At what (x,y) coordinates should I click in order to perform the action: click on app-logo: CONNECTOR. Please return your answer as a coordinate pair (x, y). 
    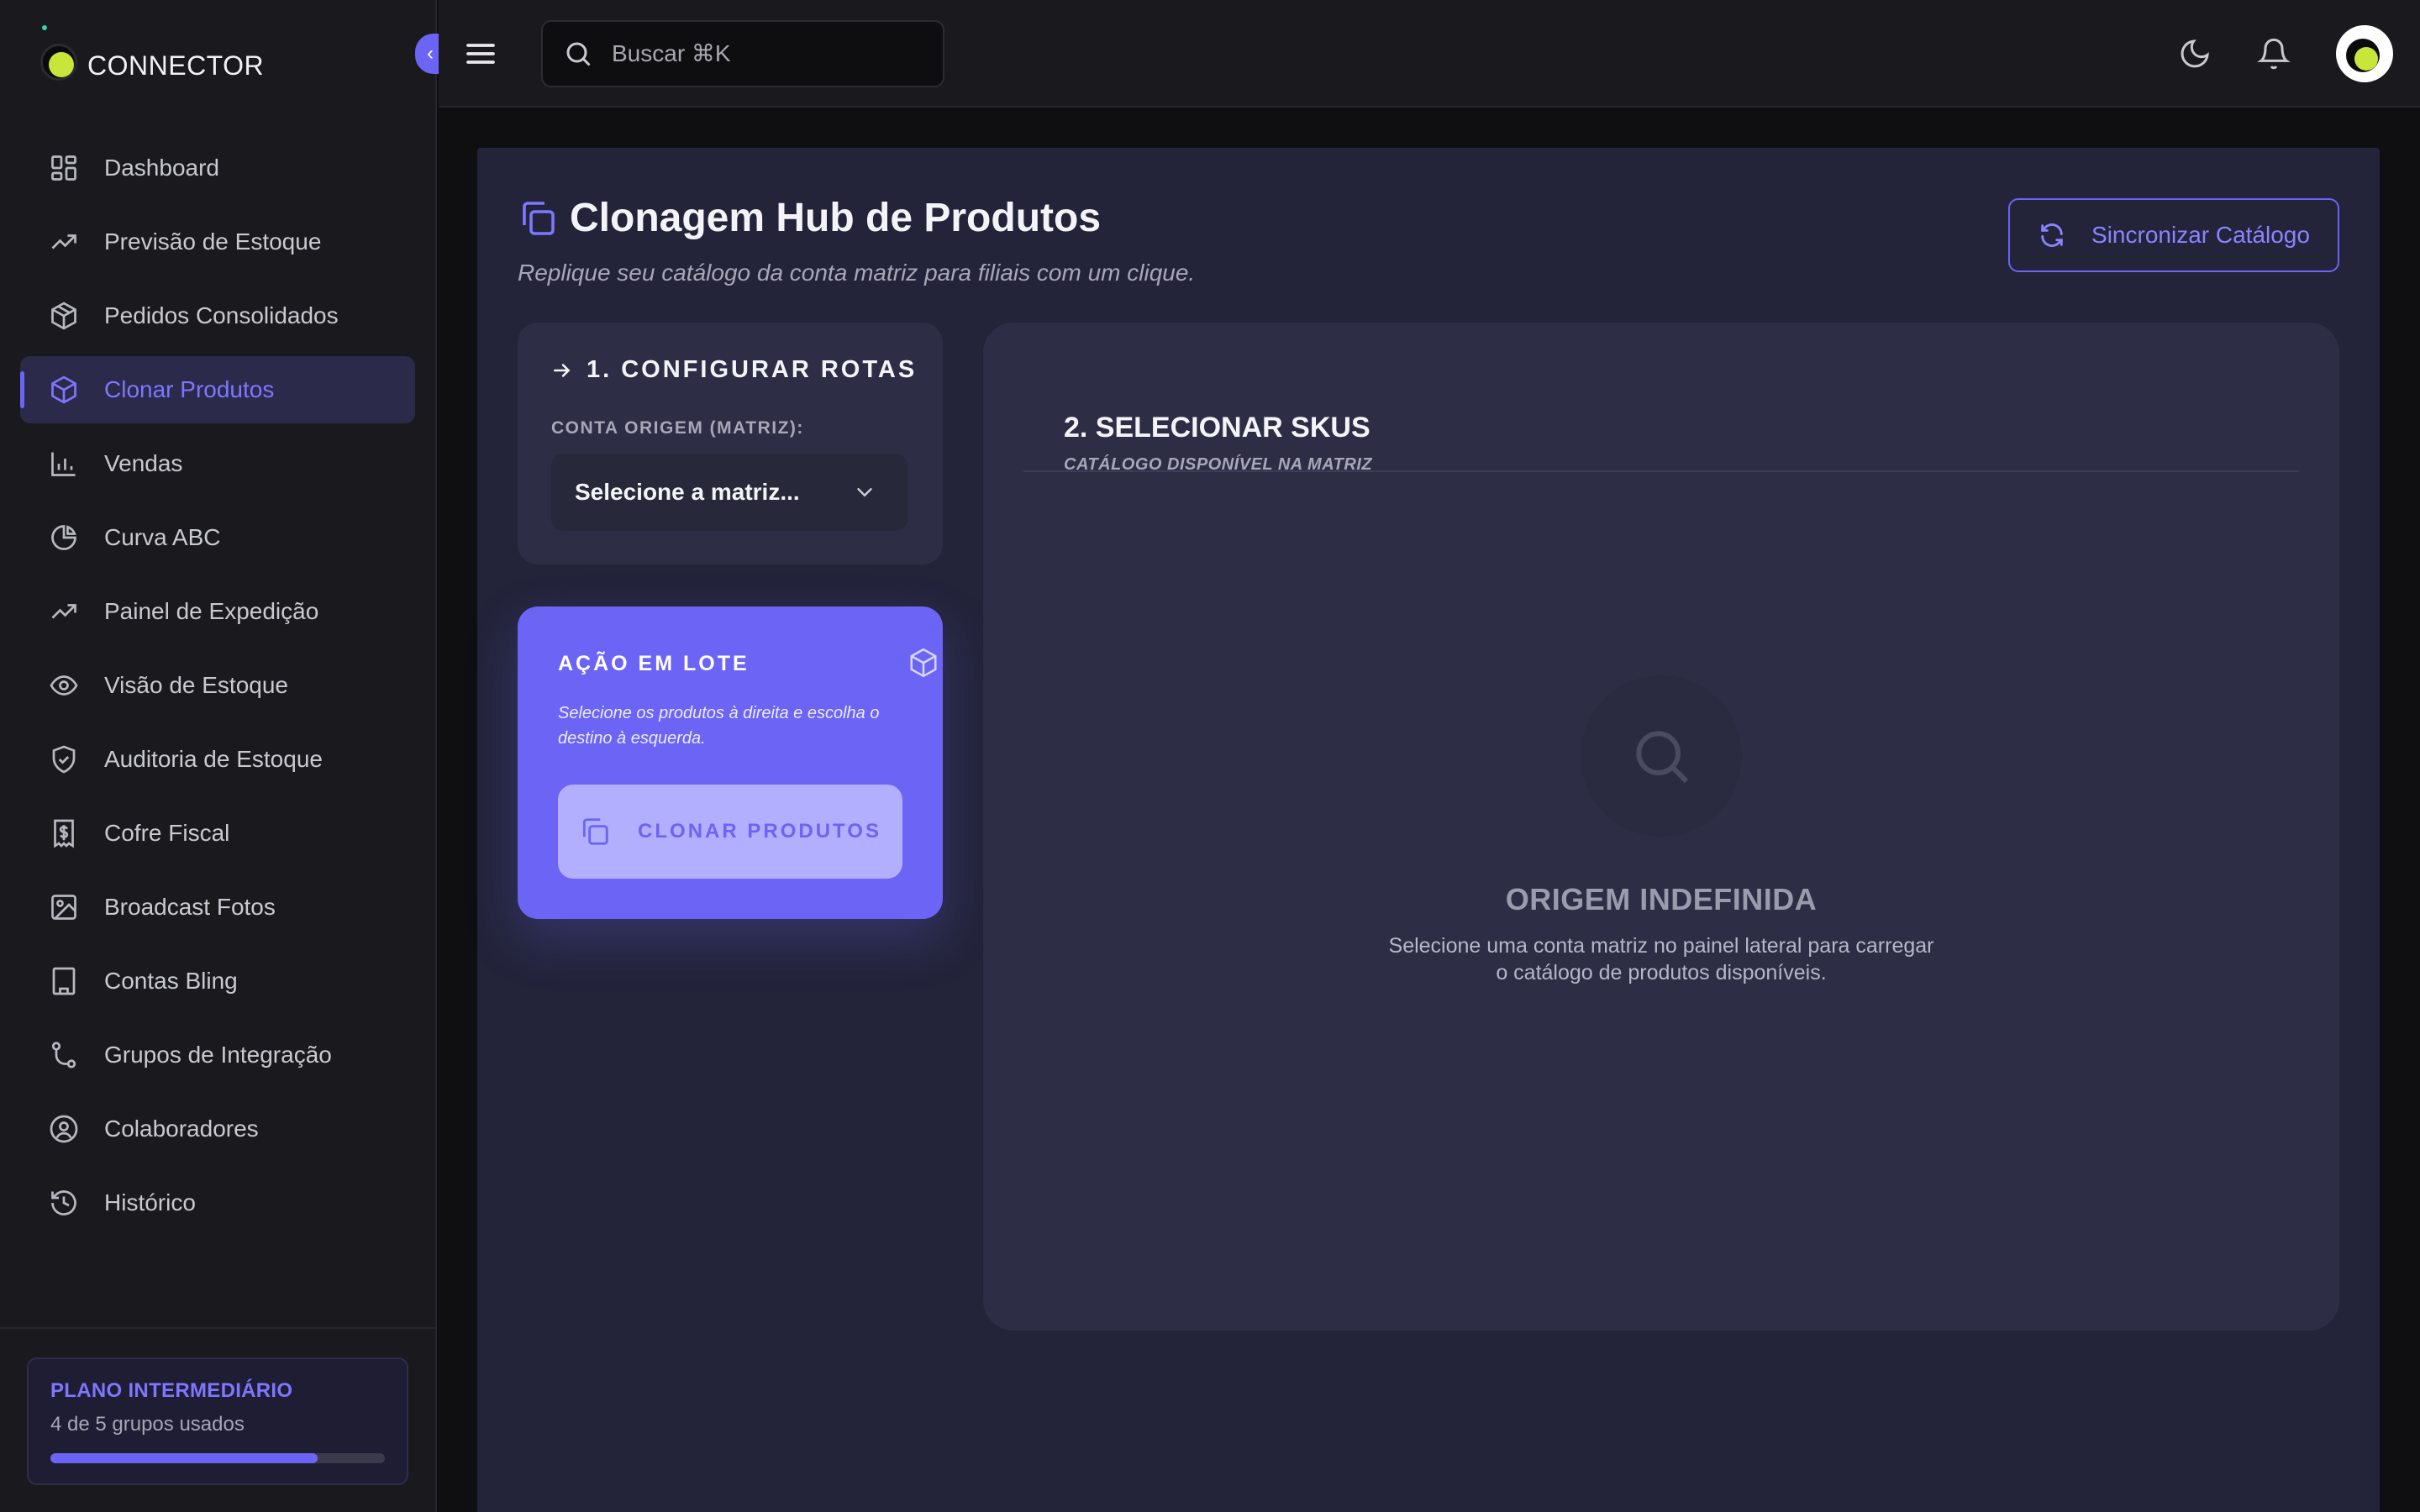
    Looking at the image, I should click on (153, 60).